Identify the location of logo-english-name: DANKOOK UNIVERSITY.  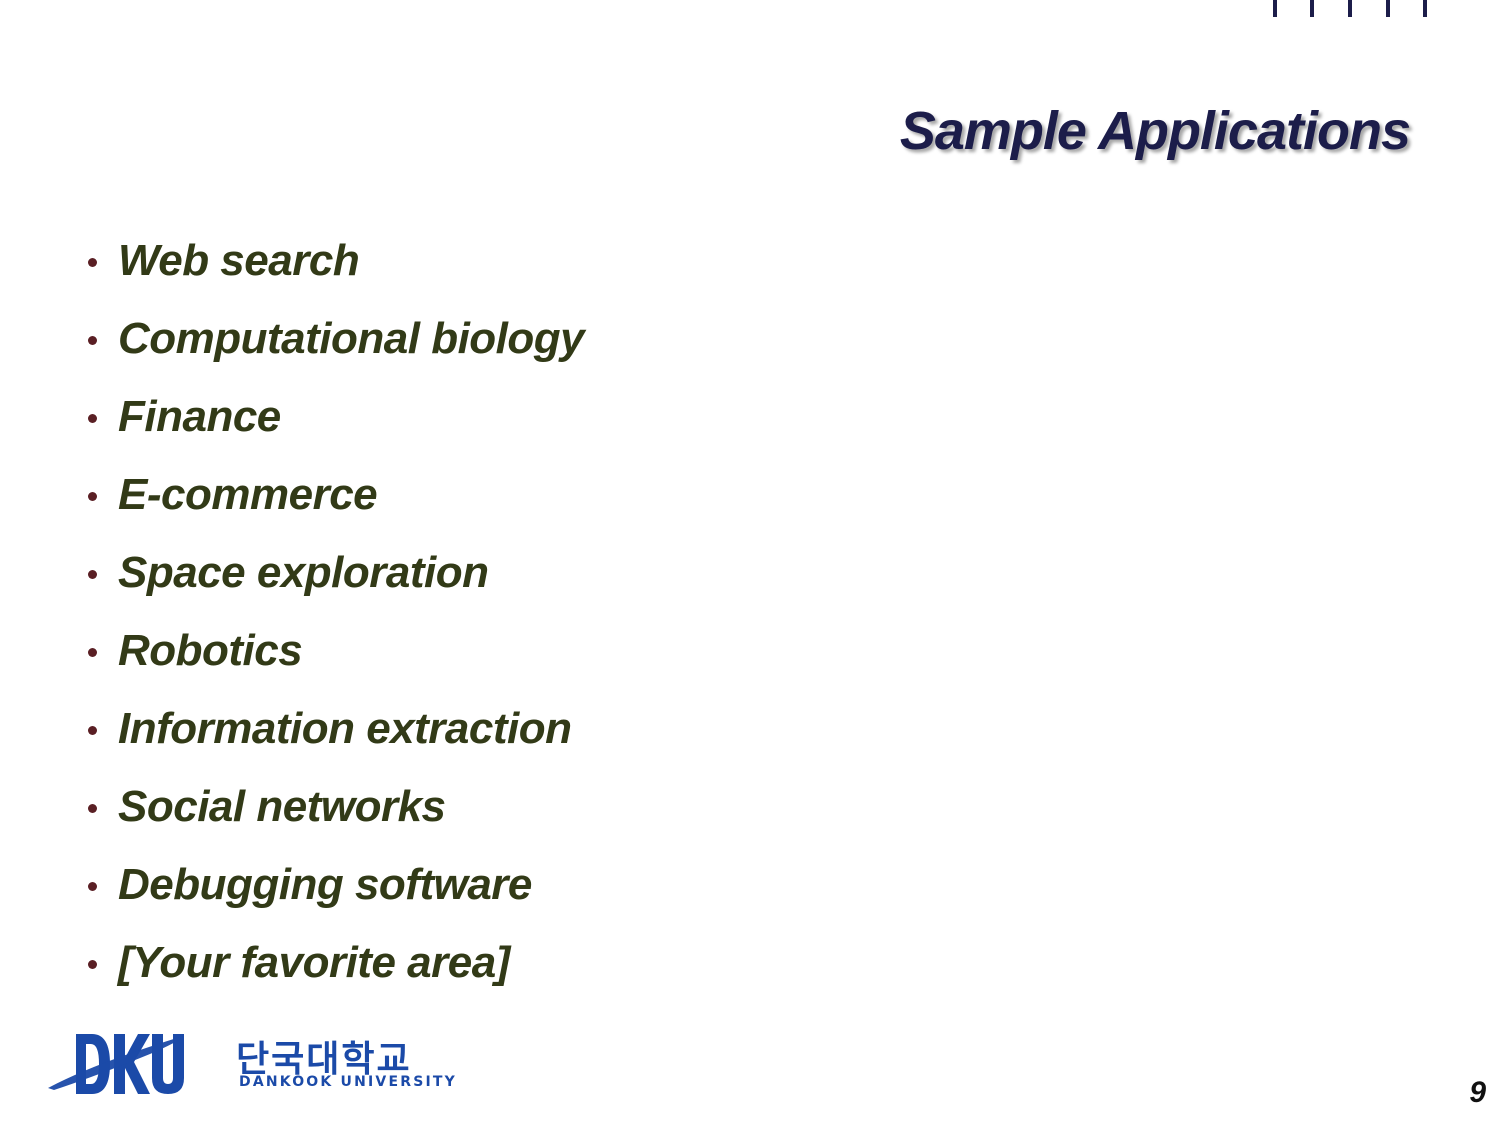
(348, 1082).